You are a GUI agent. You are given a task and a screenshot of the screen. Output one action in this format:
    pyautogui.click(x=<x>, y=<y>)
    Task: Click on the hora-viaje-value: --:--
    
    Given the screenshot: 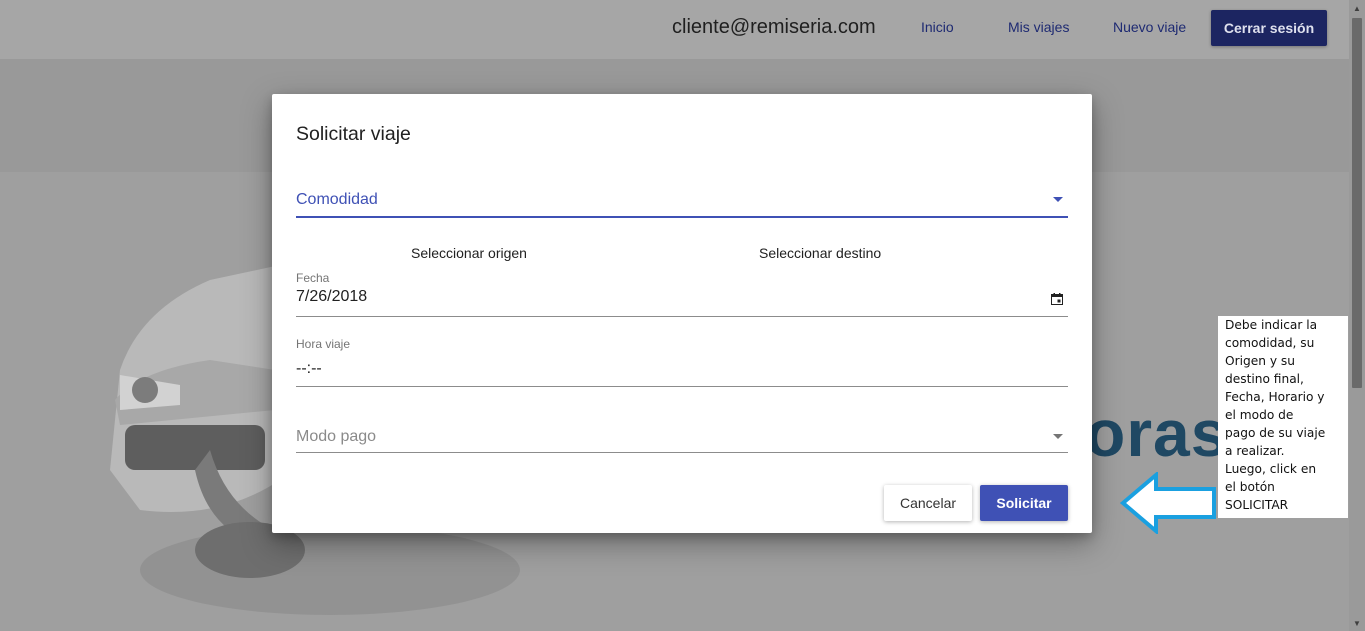 What is the action you would take?
    pyautogui.click(x=309, y=368)
    